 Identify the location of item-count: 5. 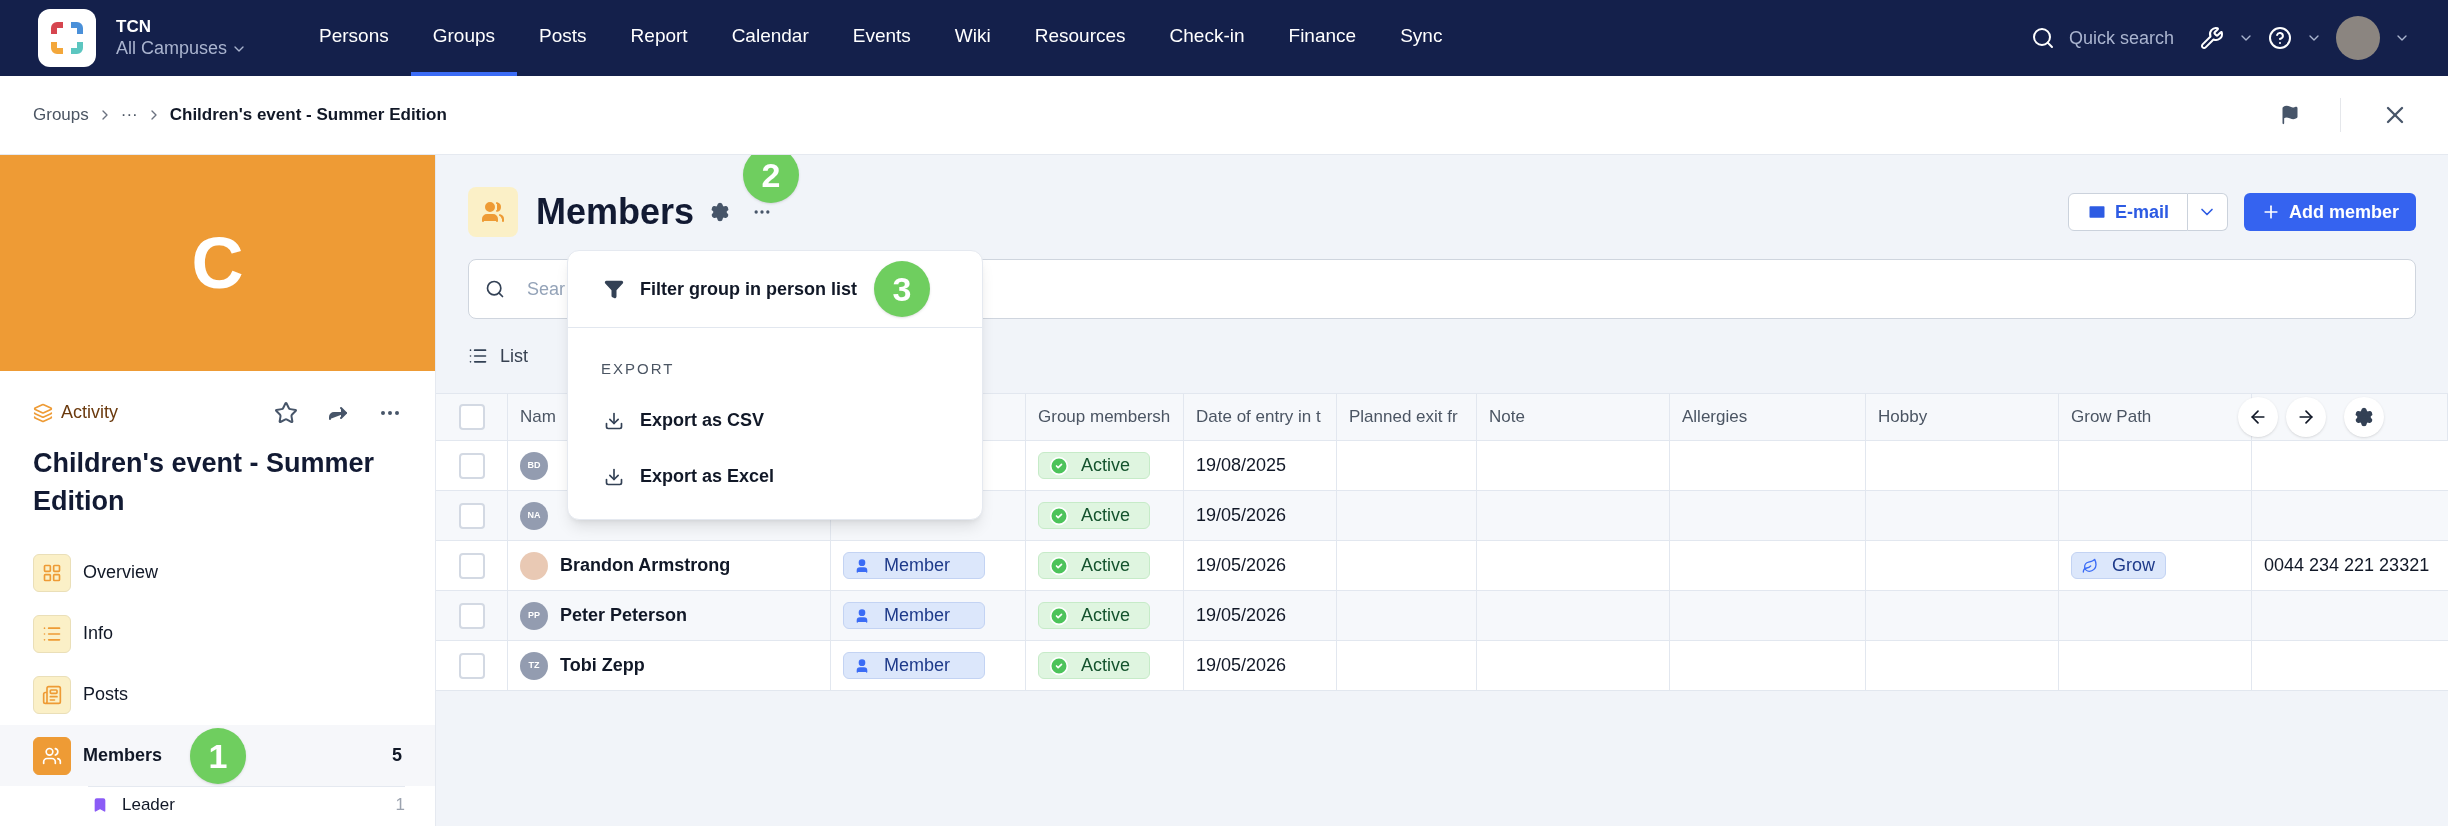
(397, 755).